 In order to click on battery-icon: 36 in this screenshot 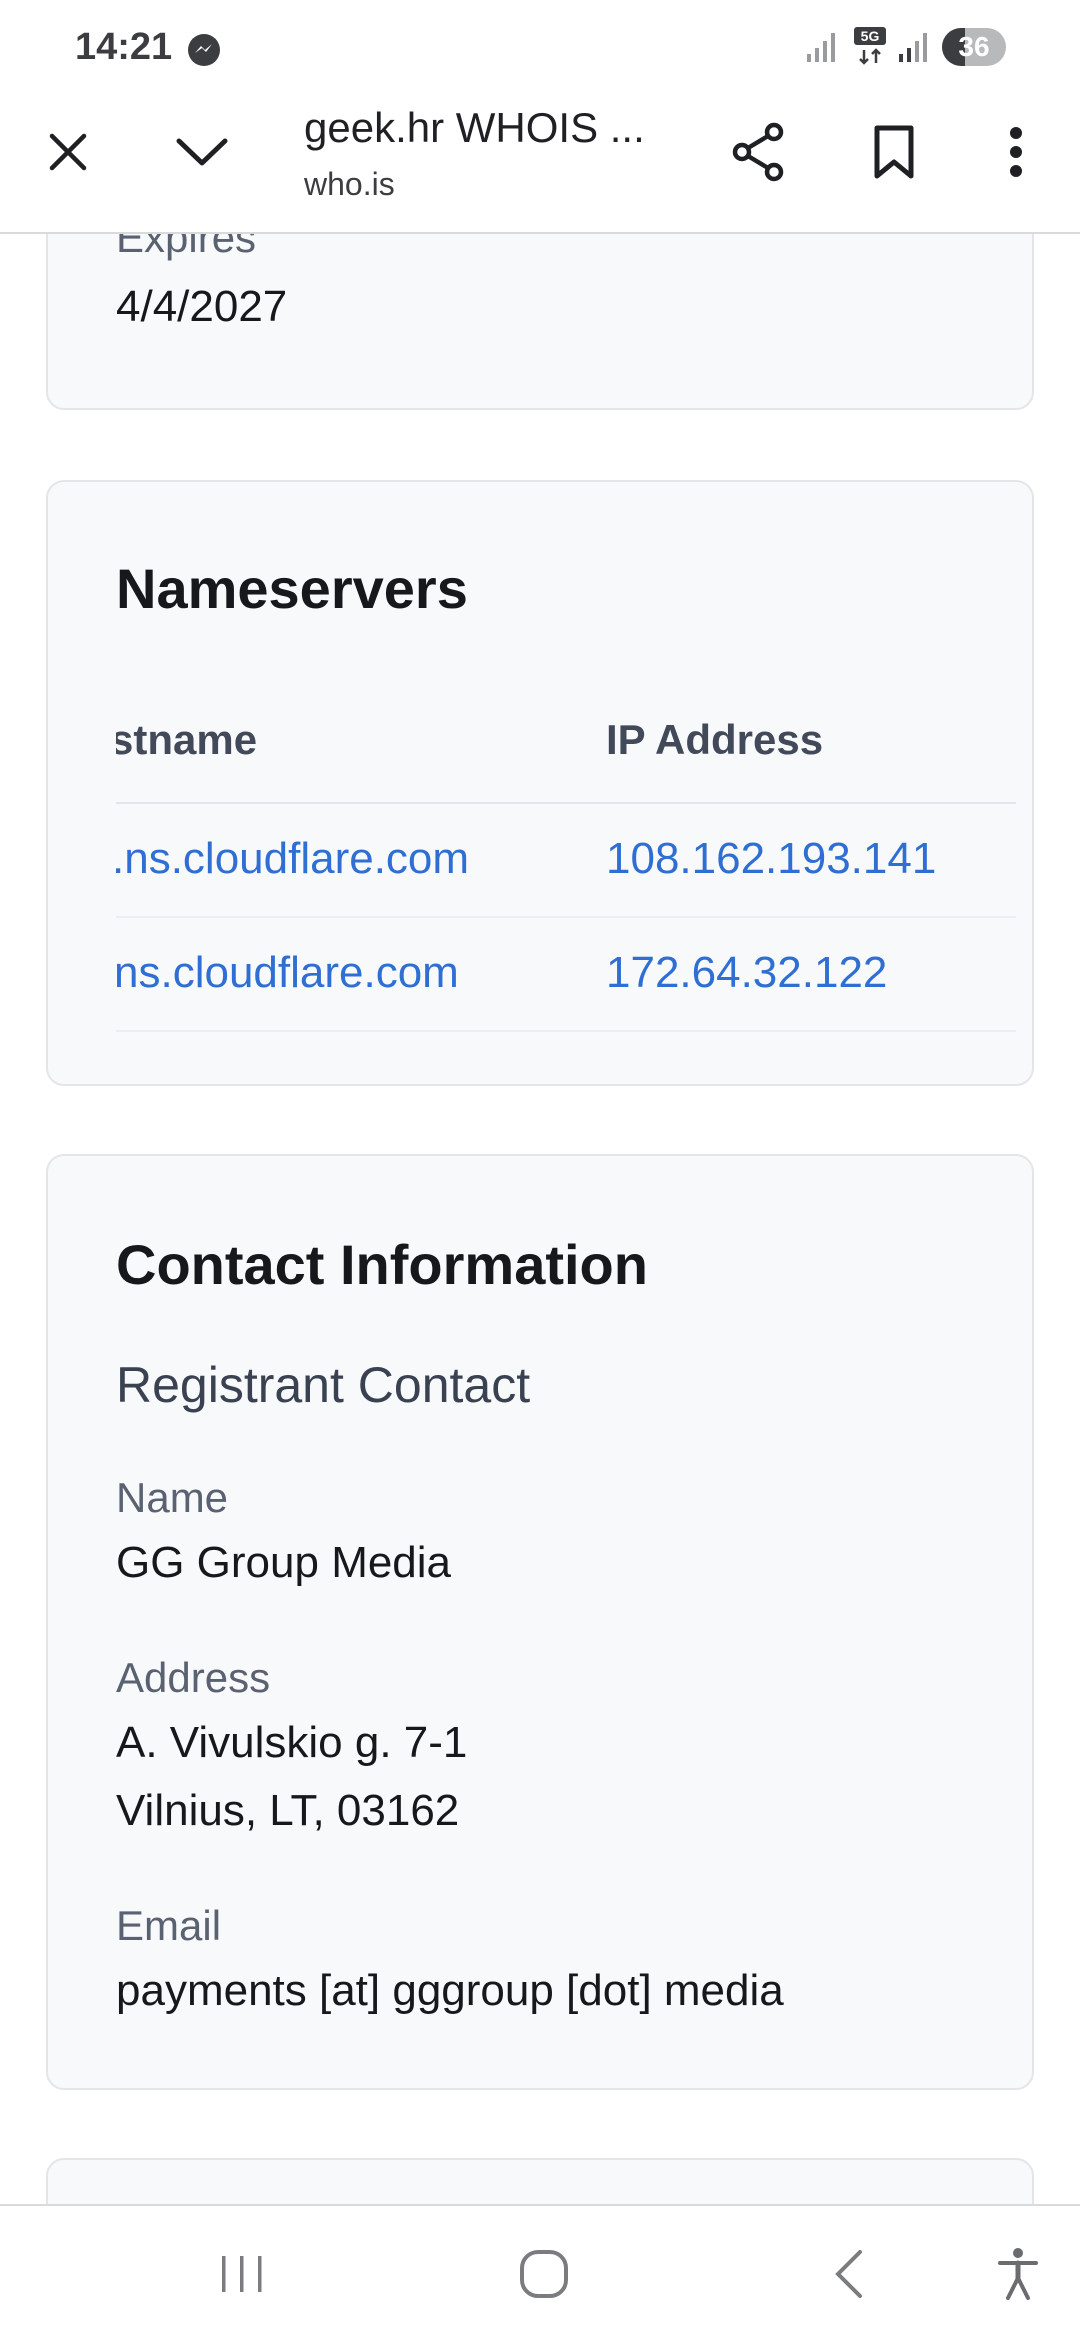, I will do `click(974, 47)`.